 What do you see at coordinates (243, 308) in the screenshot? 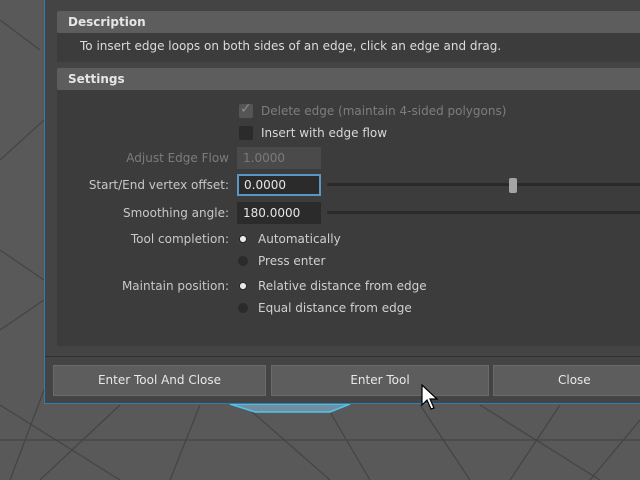
I see `maintain-position-equal-radio` at bounding box center [243, 308].